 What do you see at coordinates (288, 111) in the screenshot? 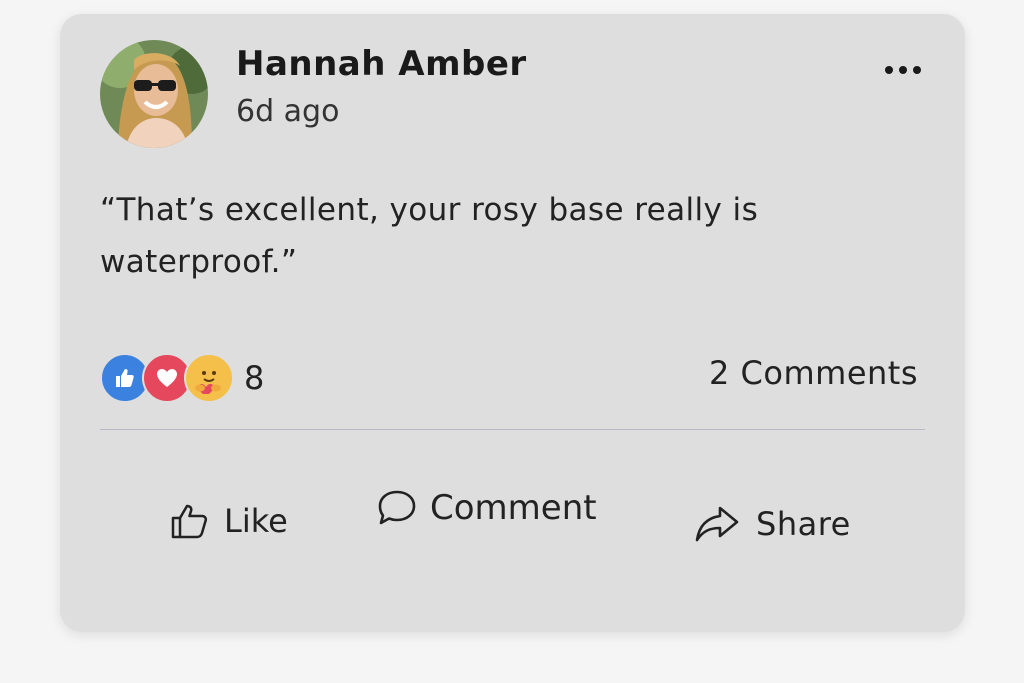
I see `post-timestamp: 6d ago` at bounding box center [288, 111].